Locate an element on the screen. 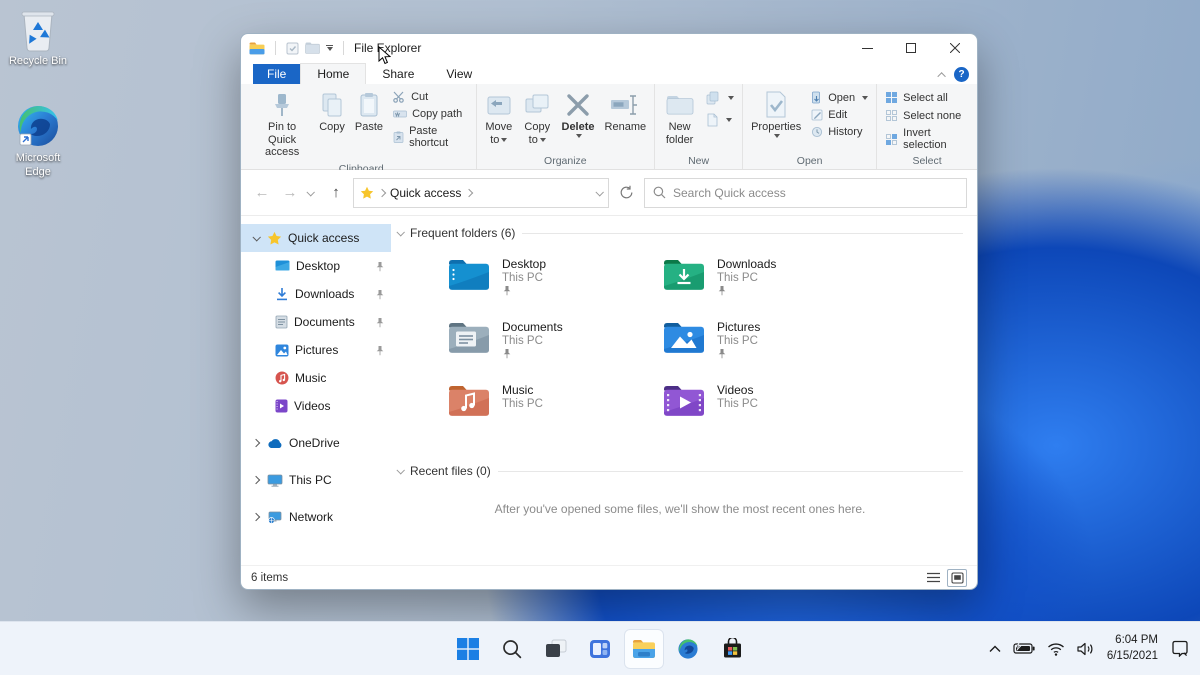 This screenshot has width=1200, height=675. start-button is located at coordinates (468, 649).